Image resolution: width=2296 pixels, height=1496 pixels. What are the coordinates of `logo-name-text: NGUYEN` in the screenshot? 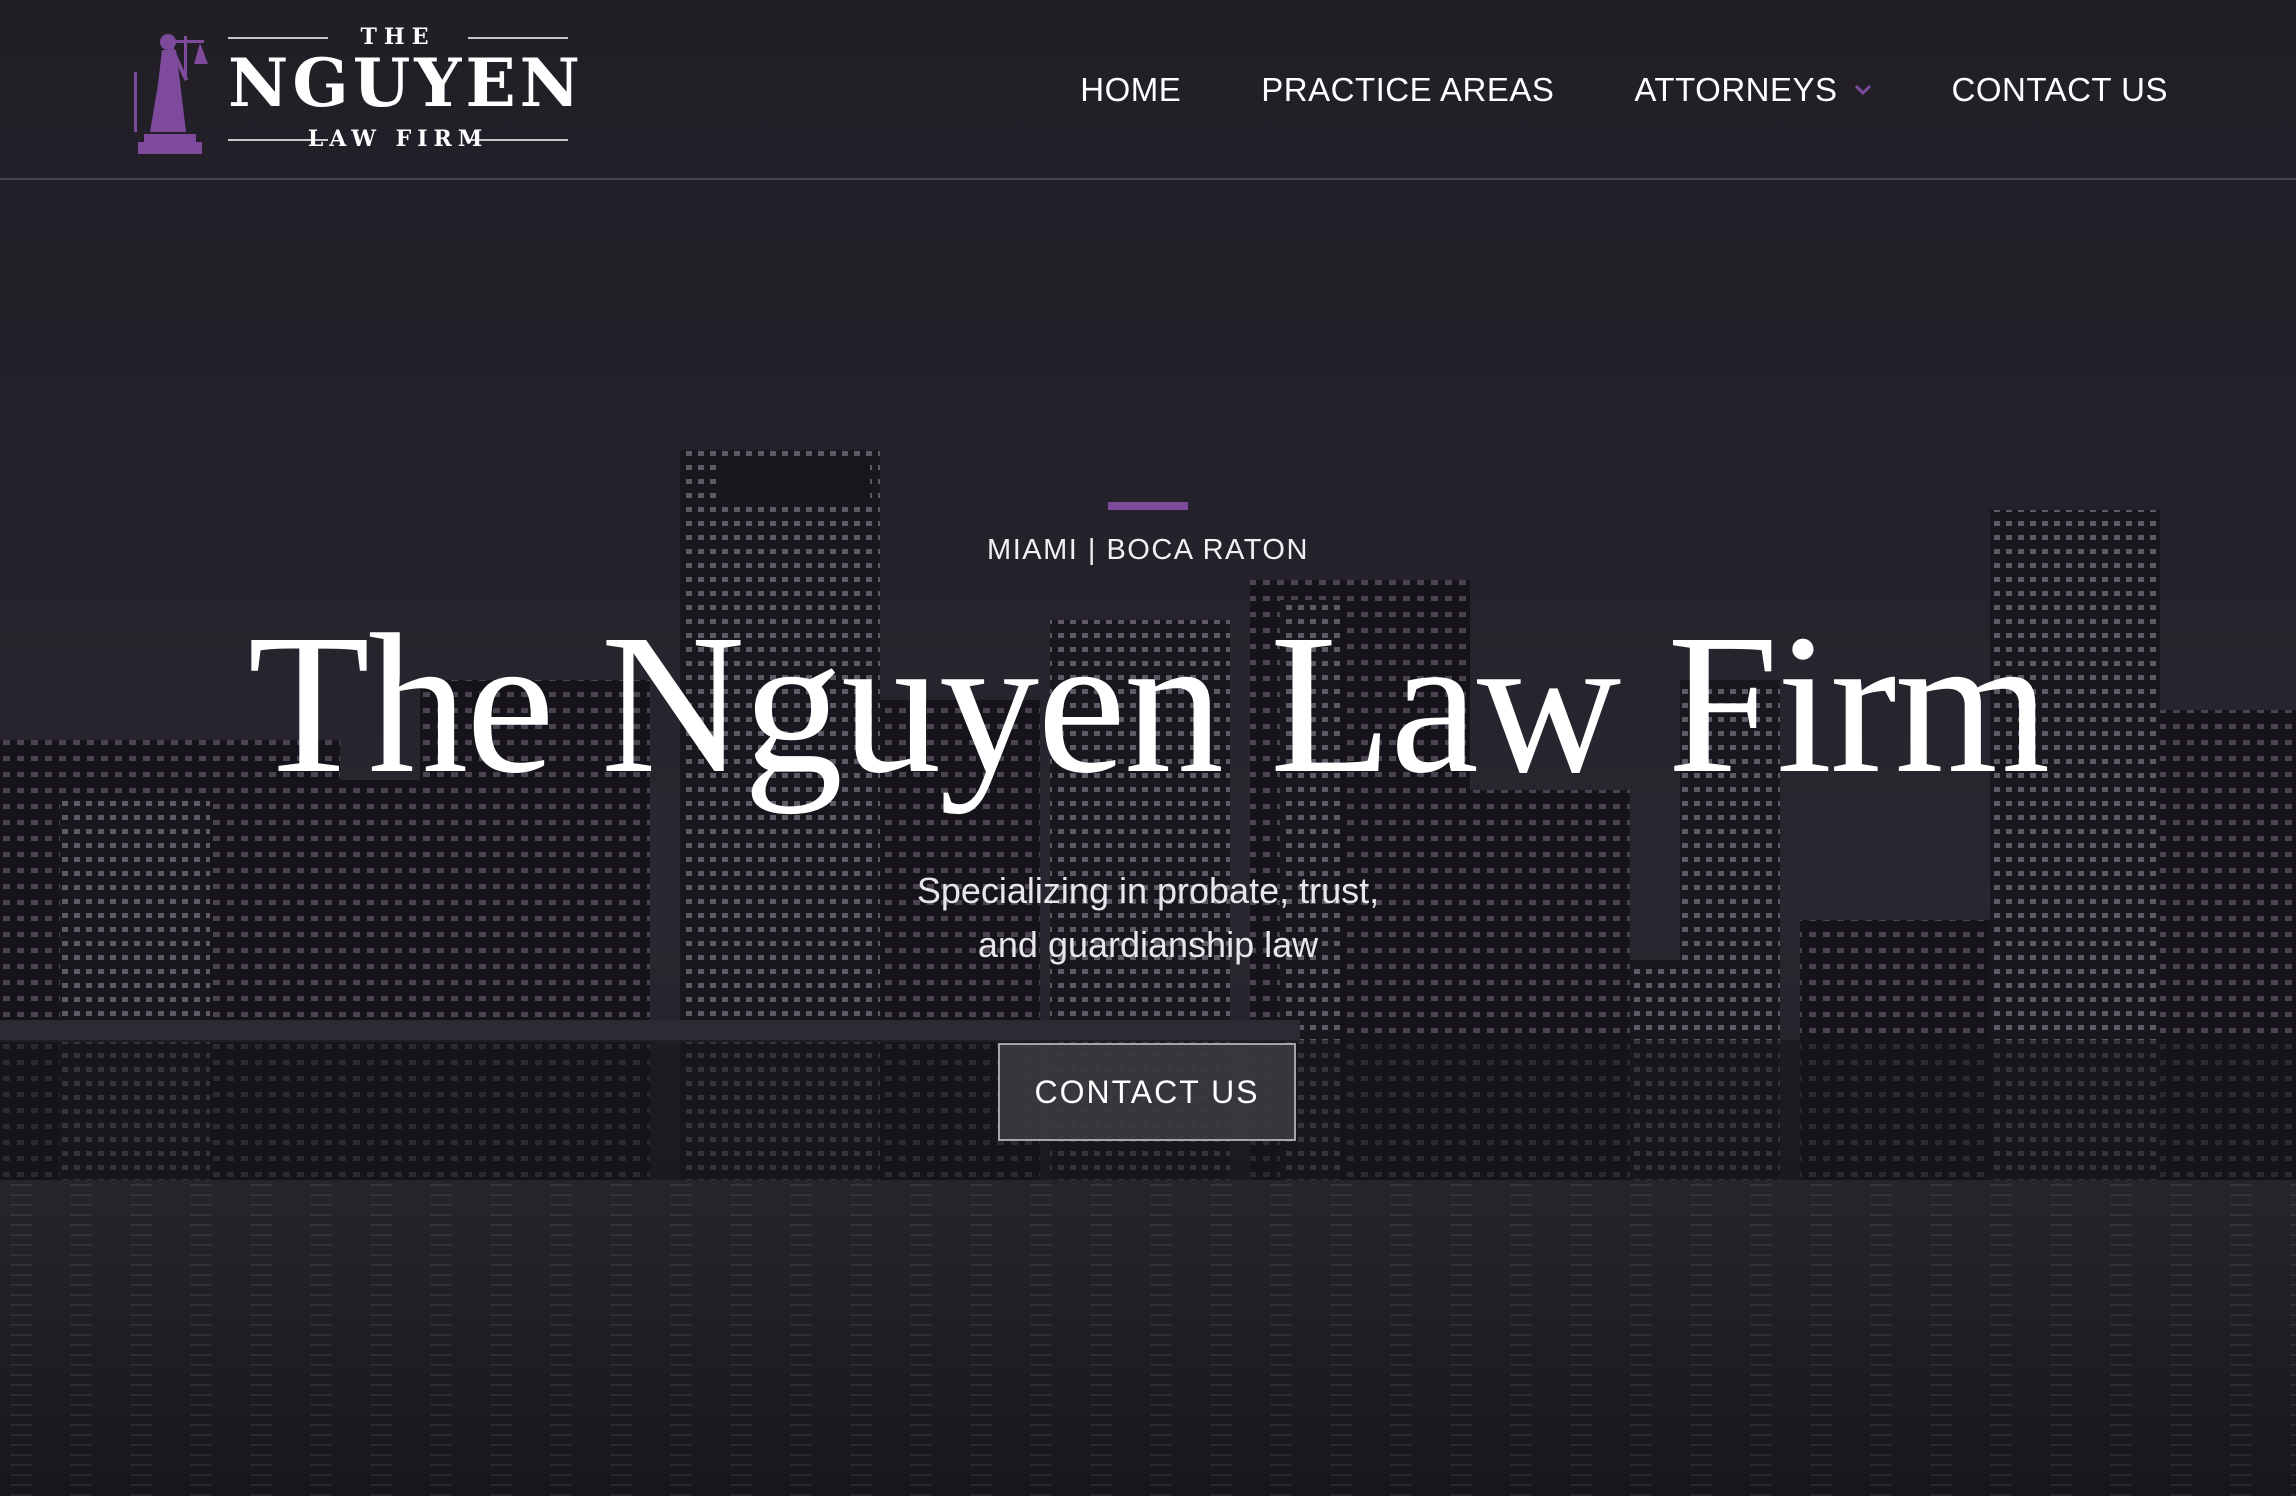 It's located at (406, 83).